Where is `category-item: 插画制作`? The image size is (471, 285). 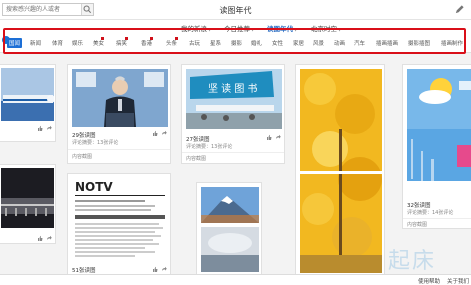
category-item: 插画制作 is located at coordinates (452, 43).